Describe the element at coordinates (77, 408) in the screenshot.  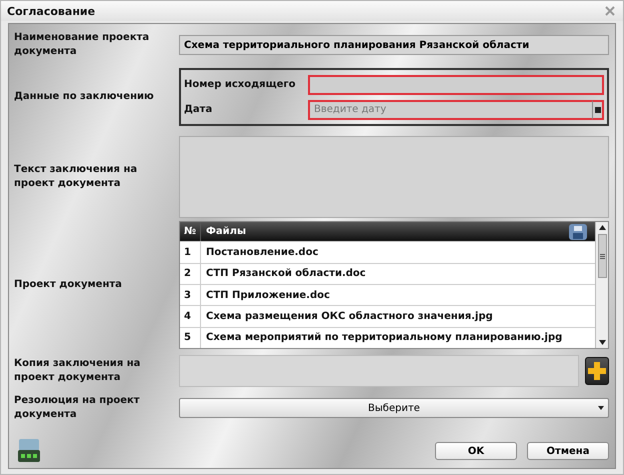
I see `field-label: Резолюция на проект документа` at that location.